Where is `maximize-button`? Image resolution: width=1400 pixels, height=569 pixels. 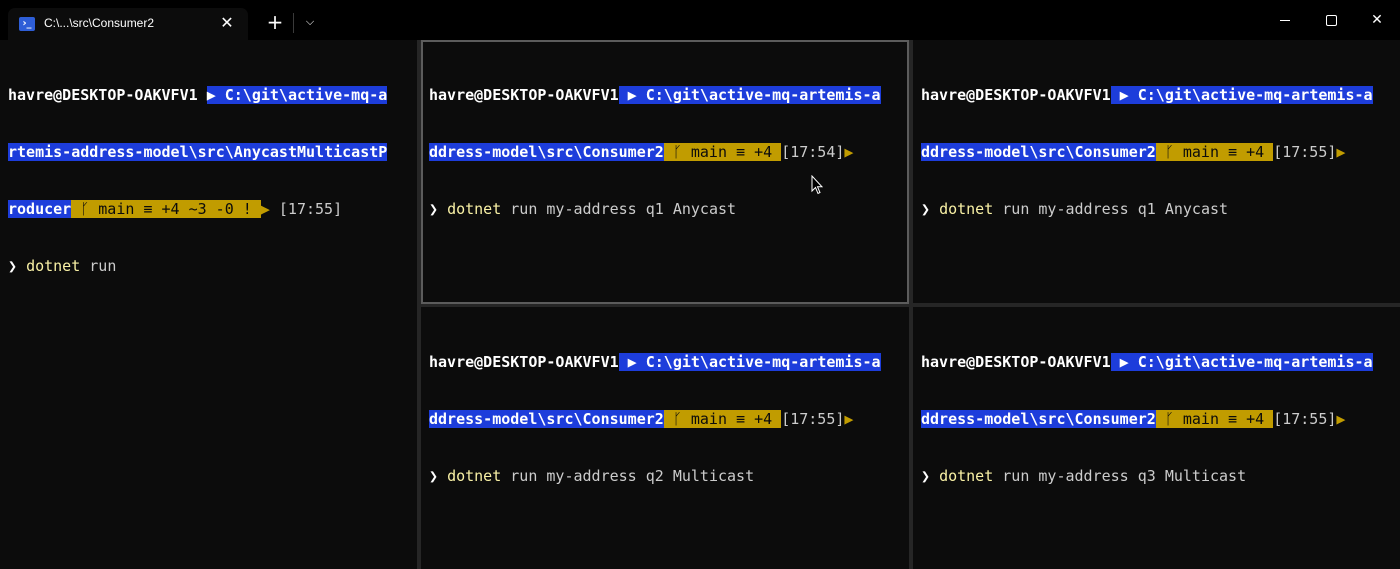 maximize-button is located at coordinates (1331, 20).